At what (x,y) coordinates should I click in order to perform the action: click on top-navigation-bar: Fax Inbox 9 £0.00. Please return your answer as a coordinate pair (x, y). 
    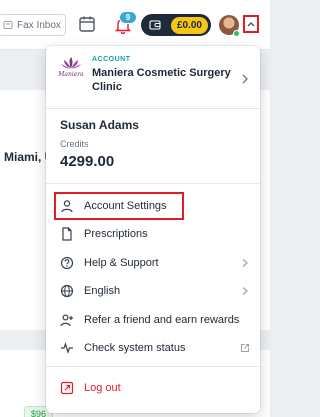
    Looking at the image, I should click on (135, 25).